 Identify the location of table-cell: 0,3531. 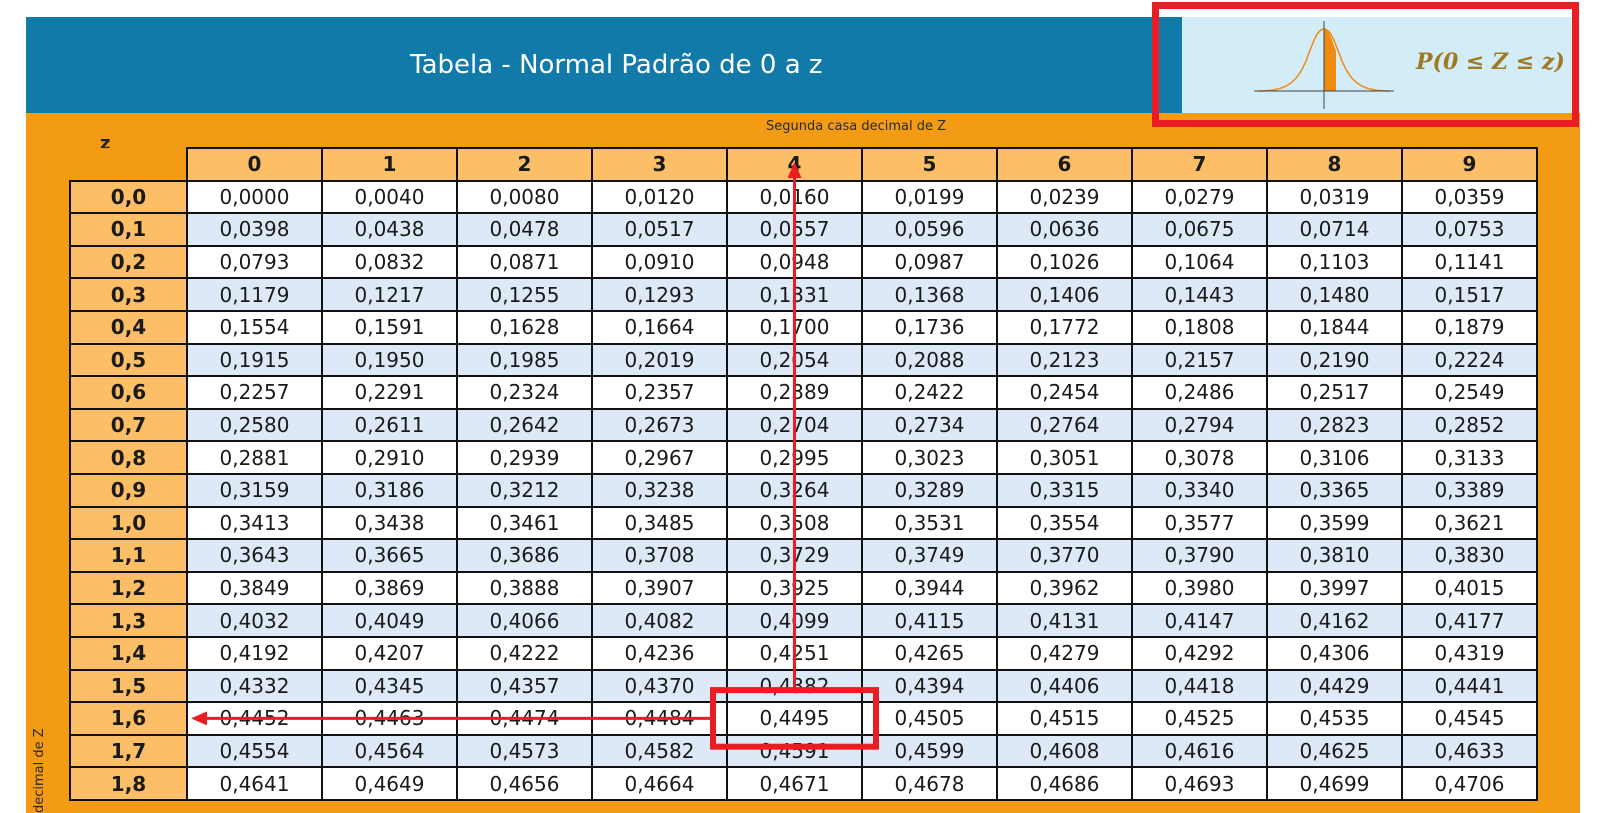
(929, 523).